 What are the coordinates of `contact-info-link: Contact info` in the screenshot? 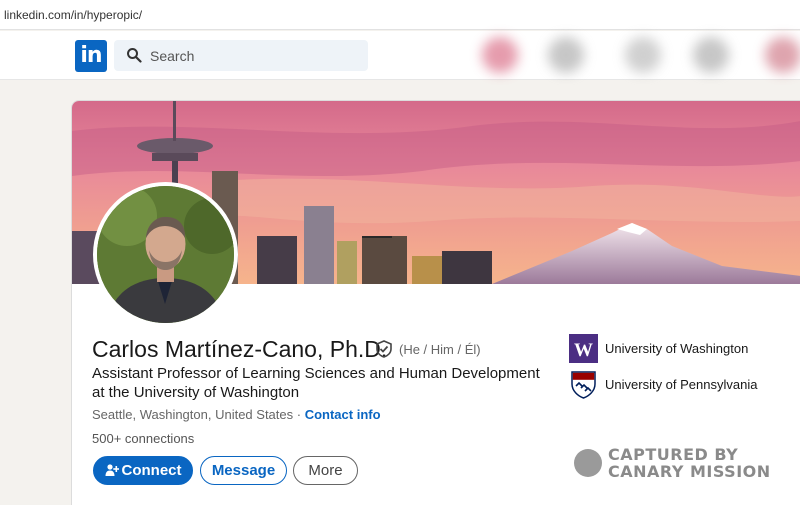 It's located at (343, 414).